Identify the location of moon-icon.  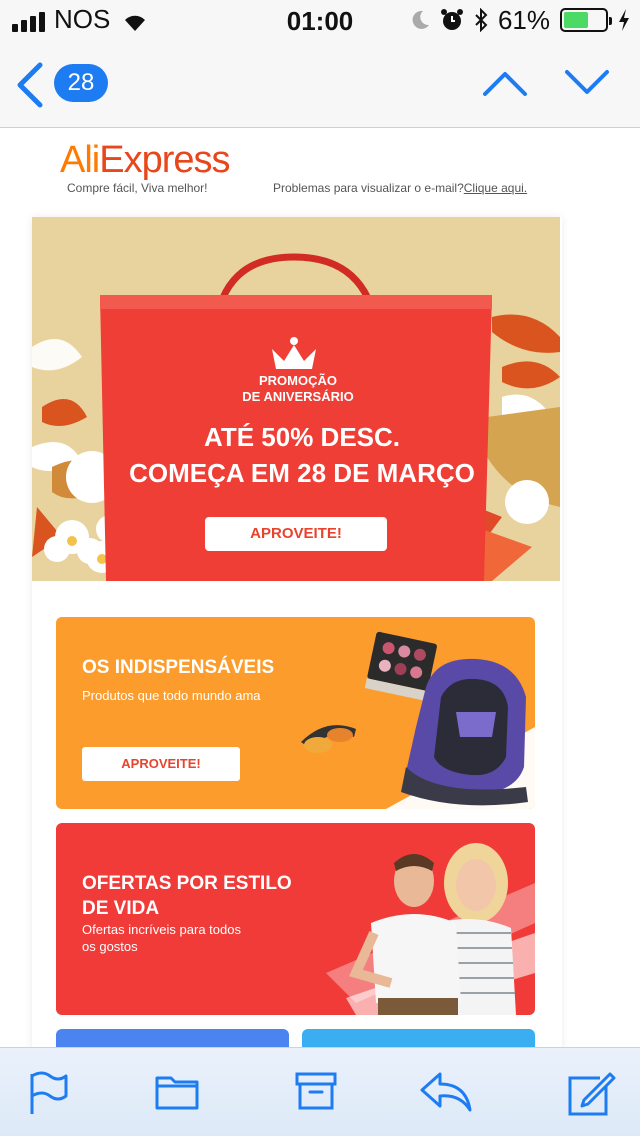
(420, 19).